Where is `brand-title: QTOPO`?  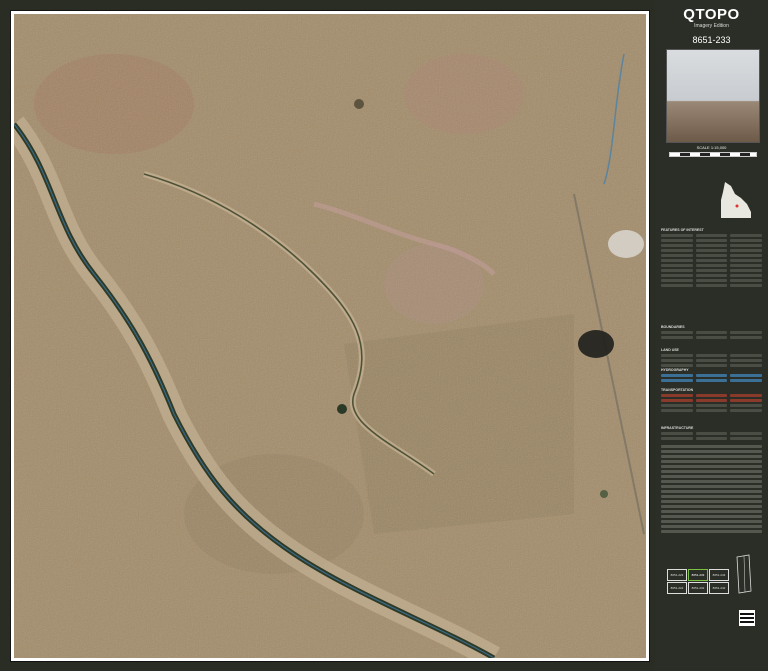 brand-title: QTOPO is located at coordinates (711, 14).